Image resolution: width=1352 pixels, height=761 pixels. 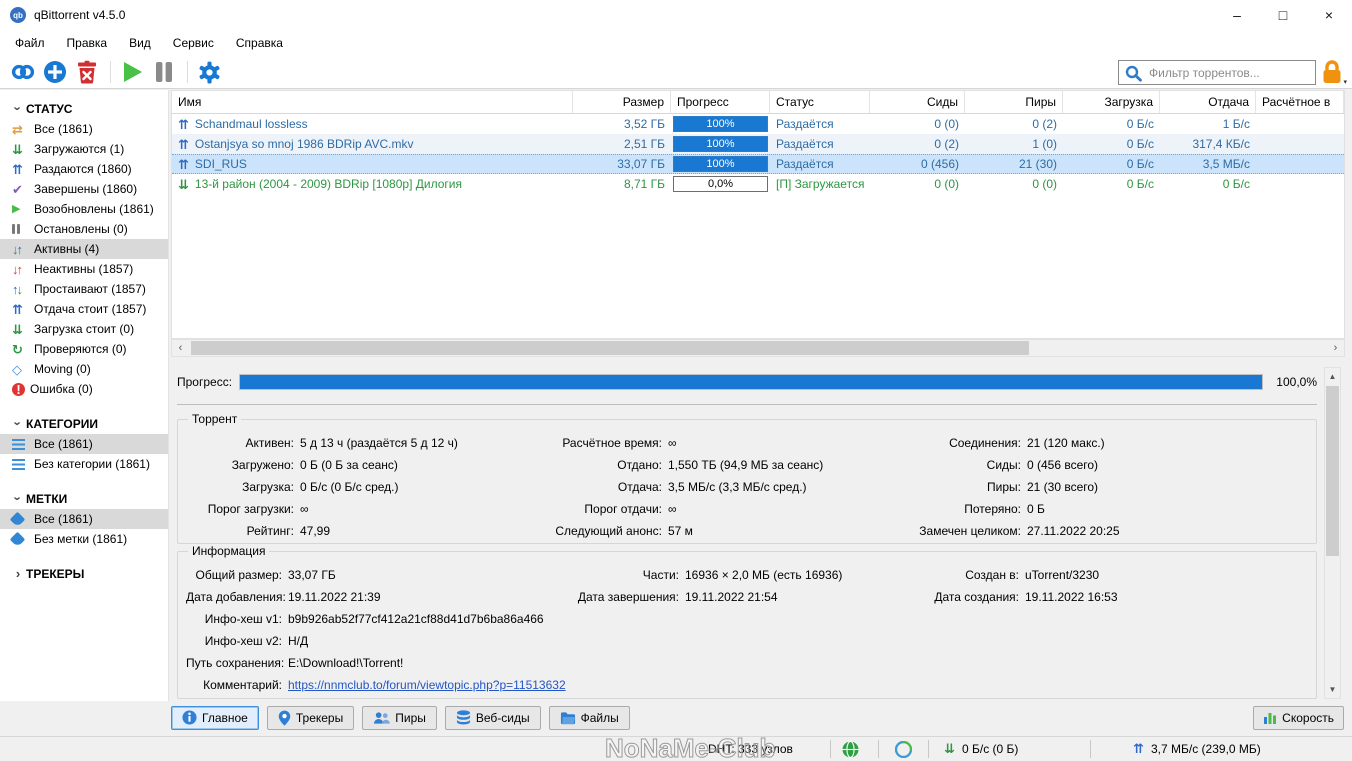 I want to click on tab-webseeds: Веб-сиды, so click(x=492, y=717).